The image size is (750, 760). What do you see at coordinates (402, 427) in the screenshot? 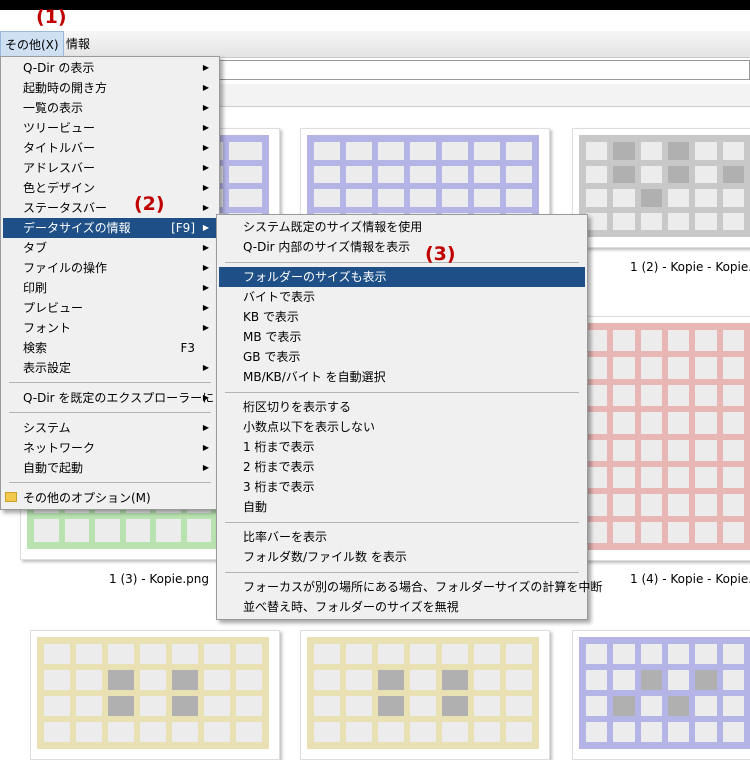
I see `submenu-item: 小数点以下を表示しない` at bounding box center [402, 427].